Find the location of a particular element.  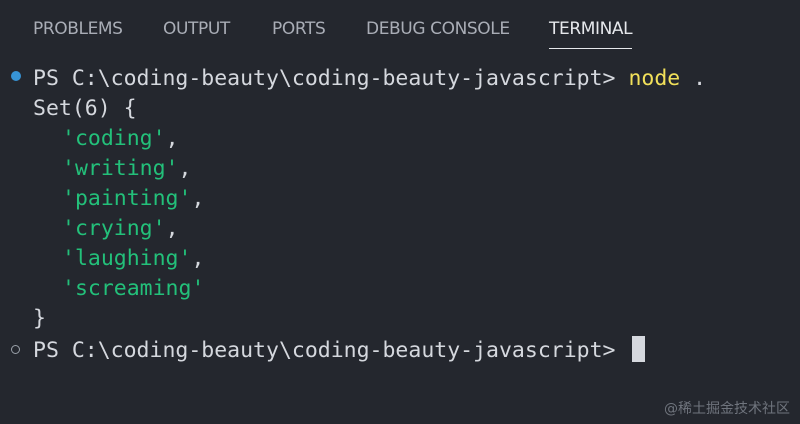

set-item: 'laughing', is located at coordinates (133, 258).